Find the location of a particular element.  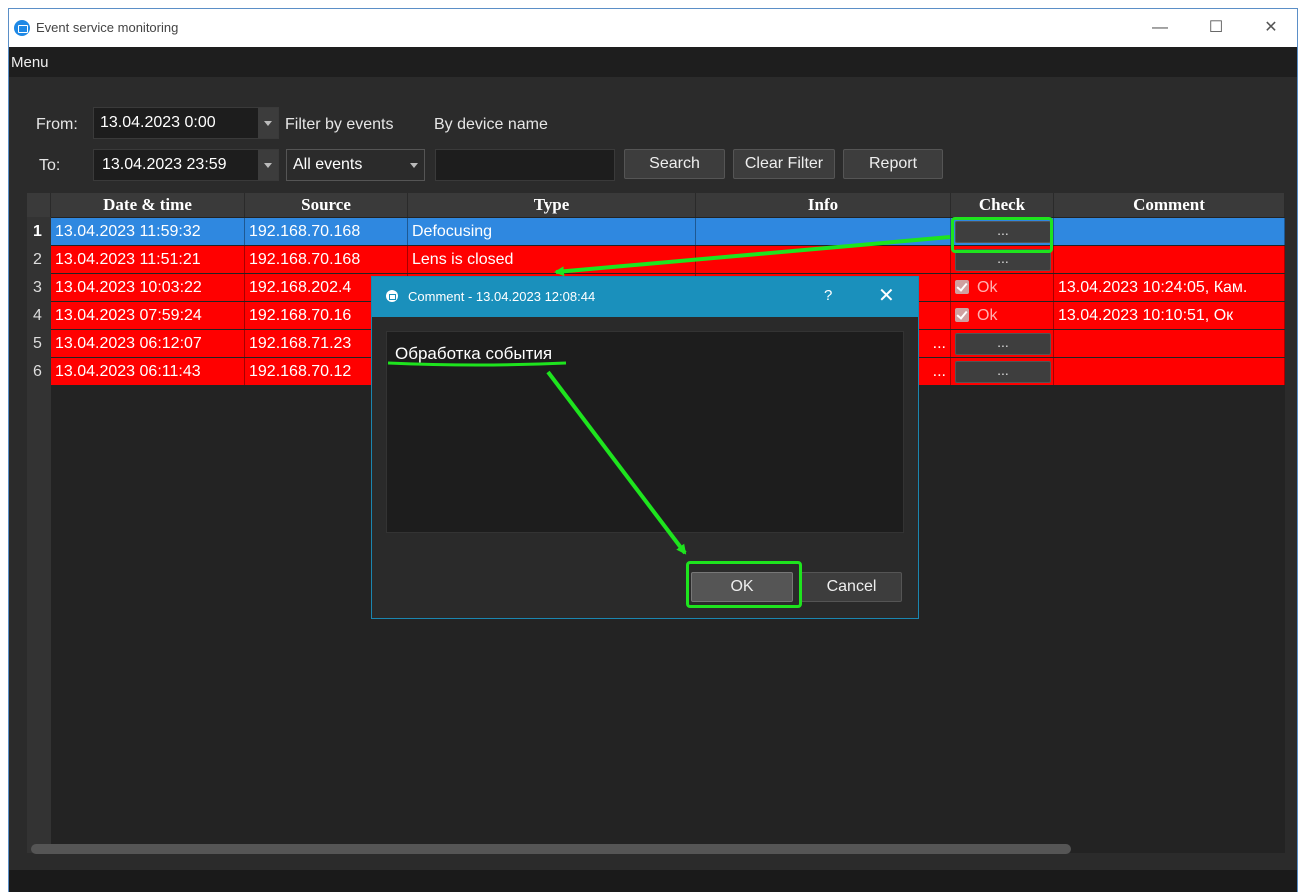

arrow-to-row-icon is located at coordinates (752, 256).